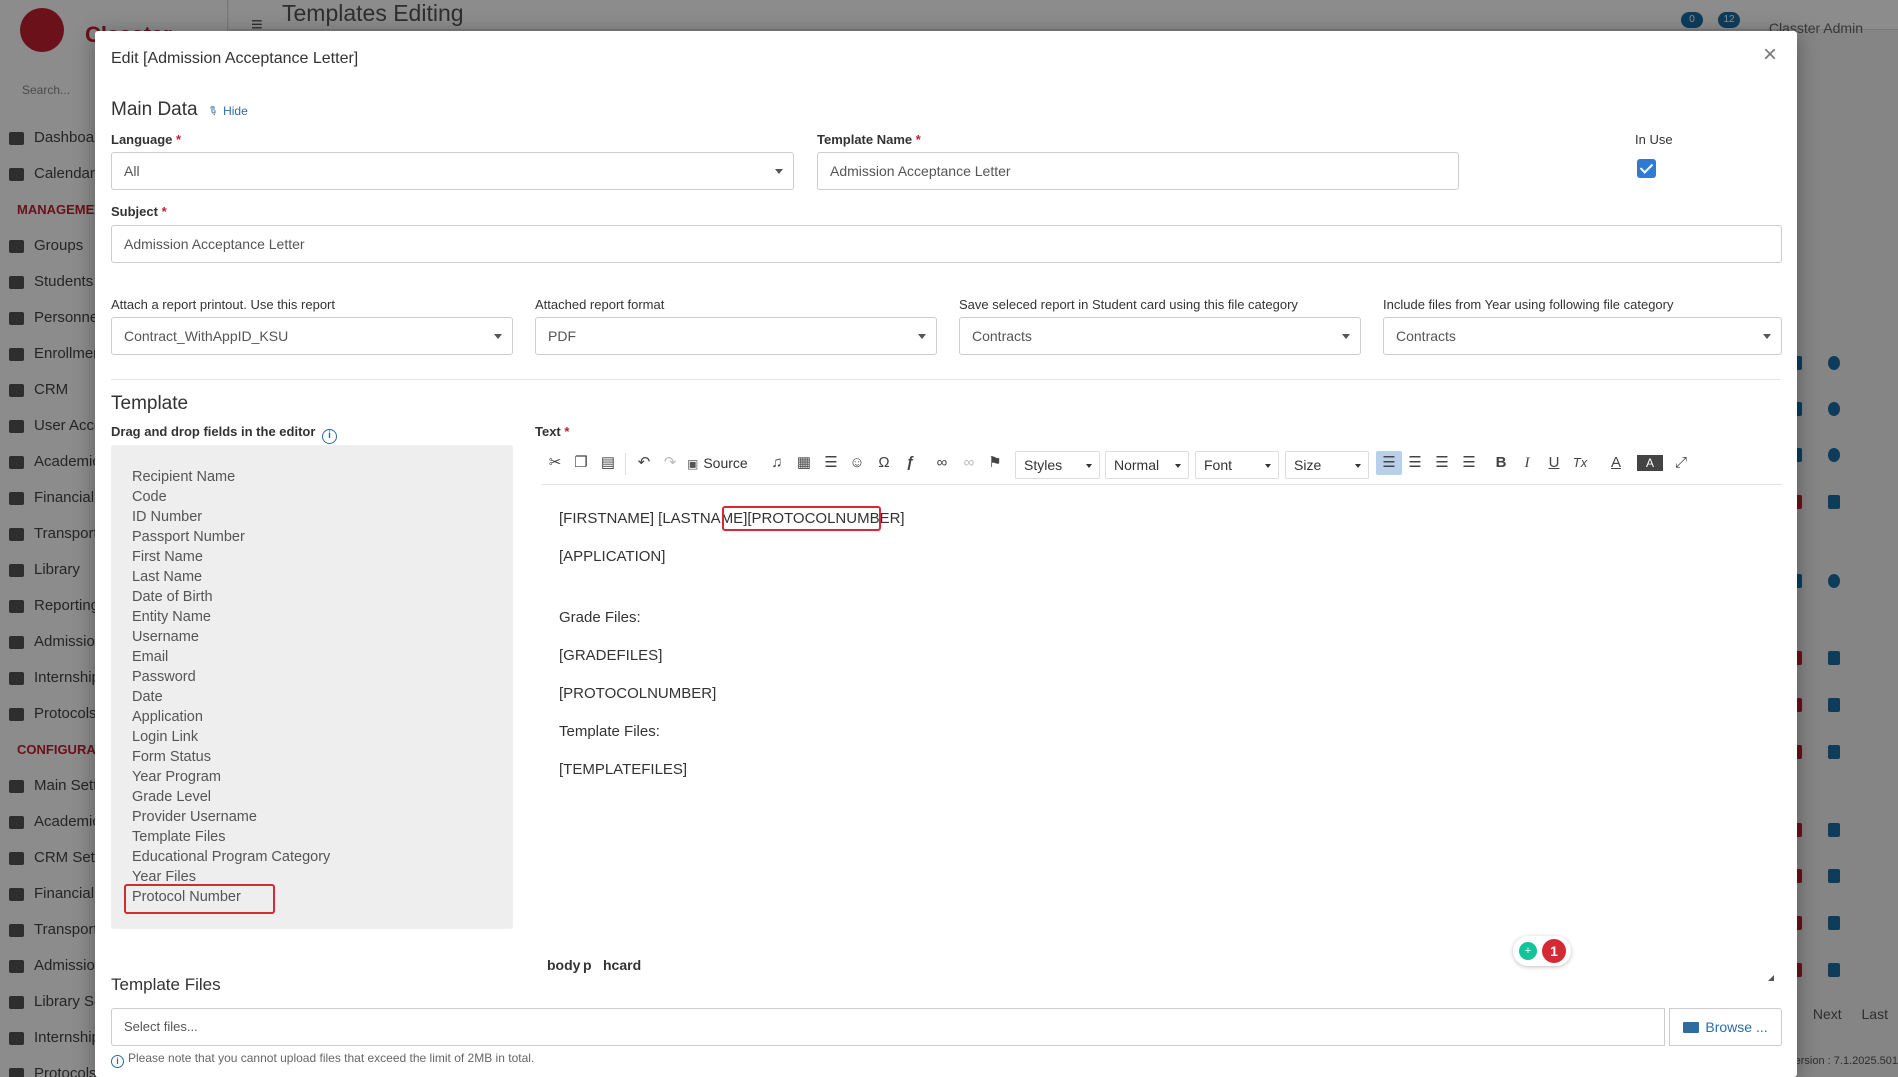 The height and width of the screenshot is (1077, 1898). Describe the element at coordinates (150, 403) in the screenshot. I see `template-title: Template` at that location.